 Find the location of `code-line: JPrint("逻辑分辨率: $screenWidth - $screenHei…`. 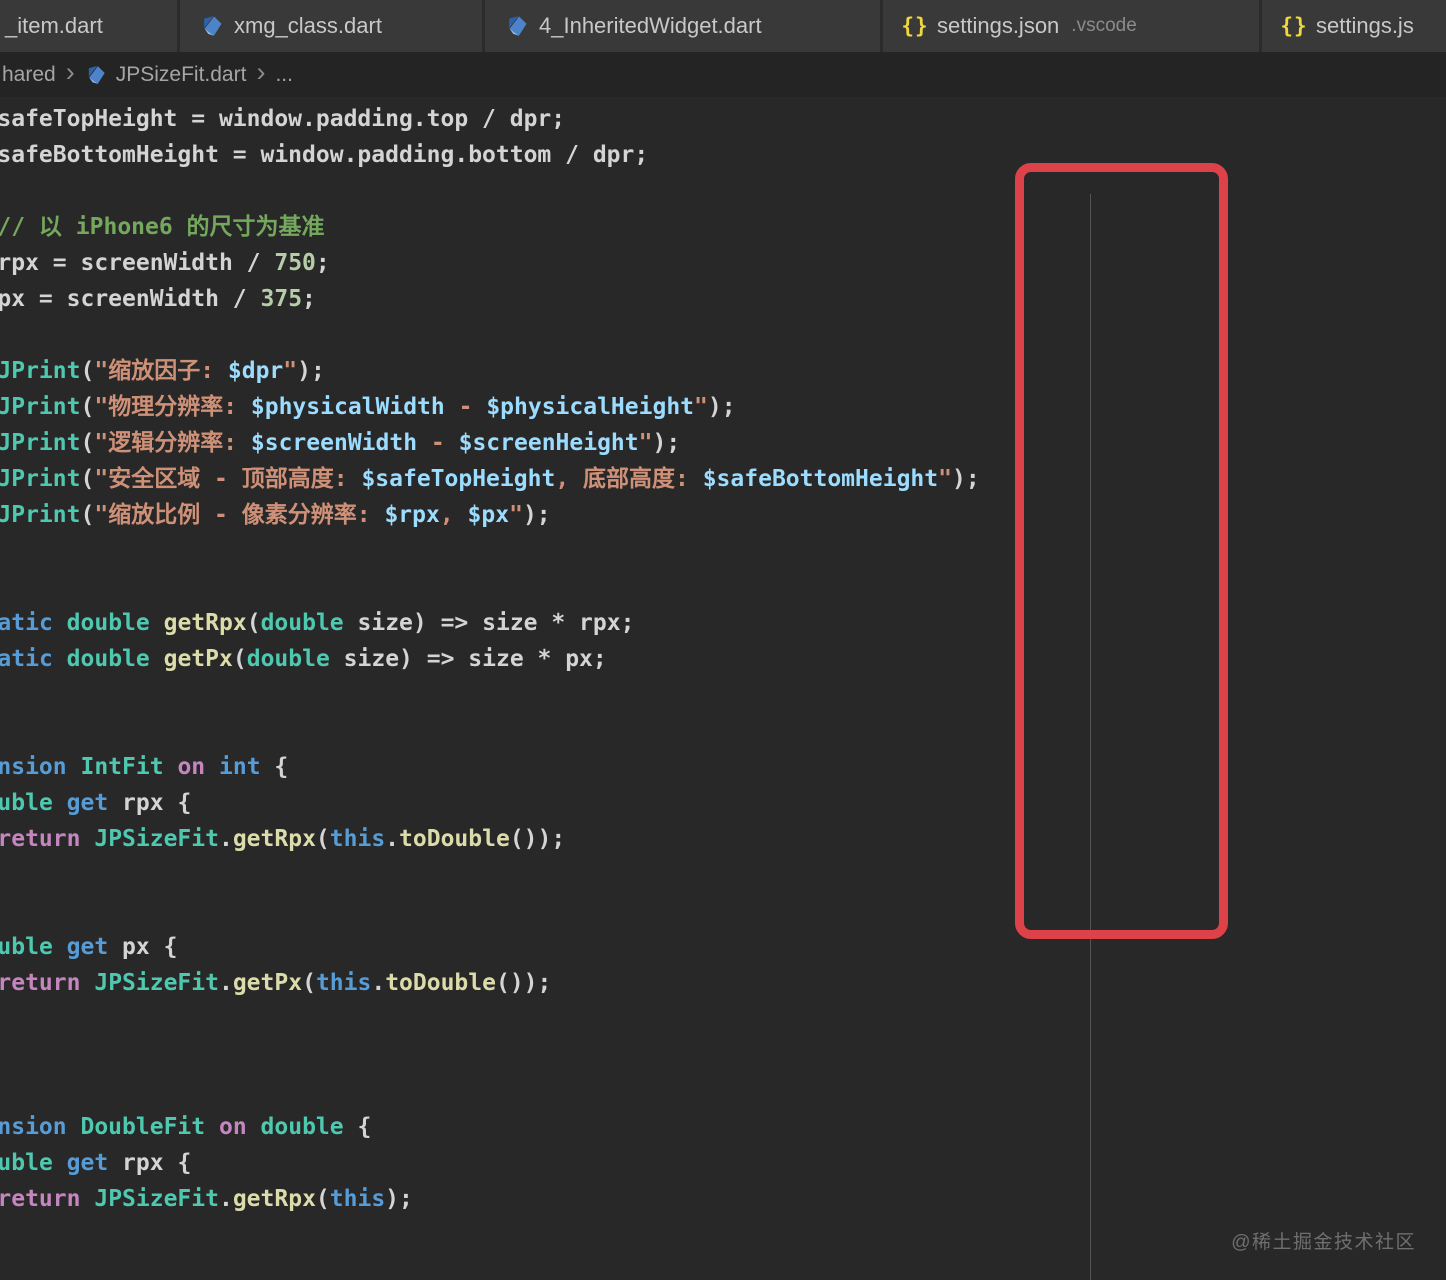

code-line: JPrint("逻辑分辨率: $screenWidth - $screenHei… is located at coordinates (340, 443).